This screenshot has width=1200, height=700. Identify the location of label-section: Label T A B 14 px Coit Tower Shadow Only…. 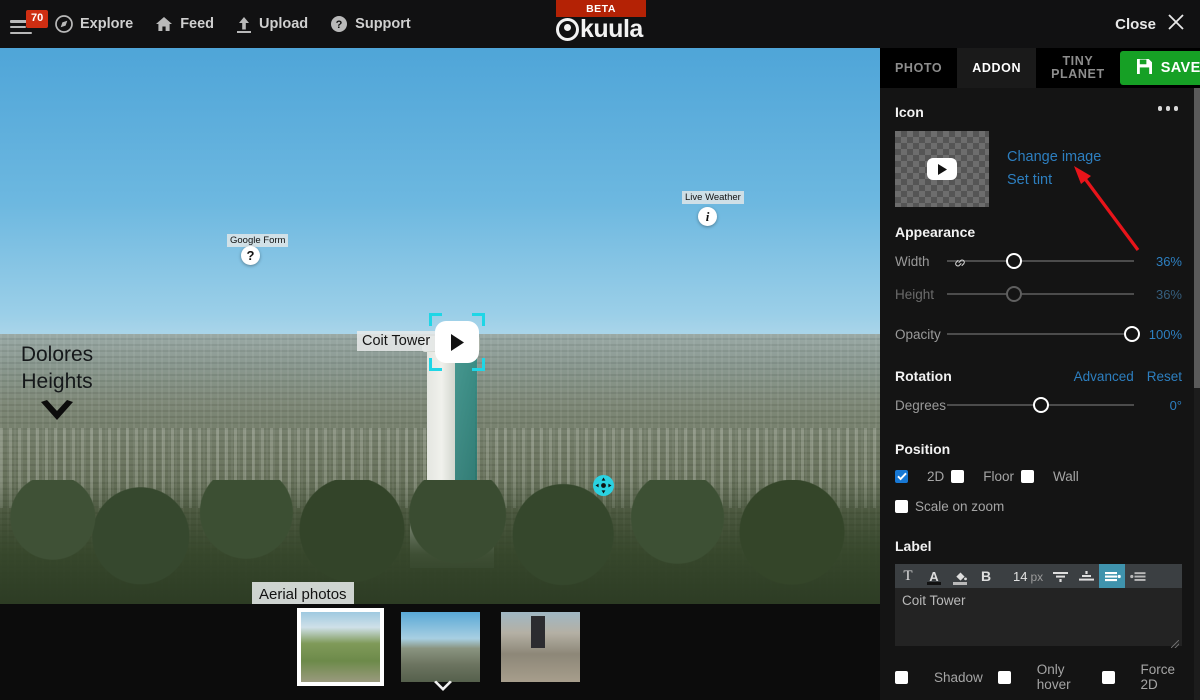
(1038, 615).